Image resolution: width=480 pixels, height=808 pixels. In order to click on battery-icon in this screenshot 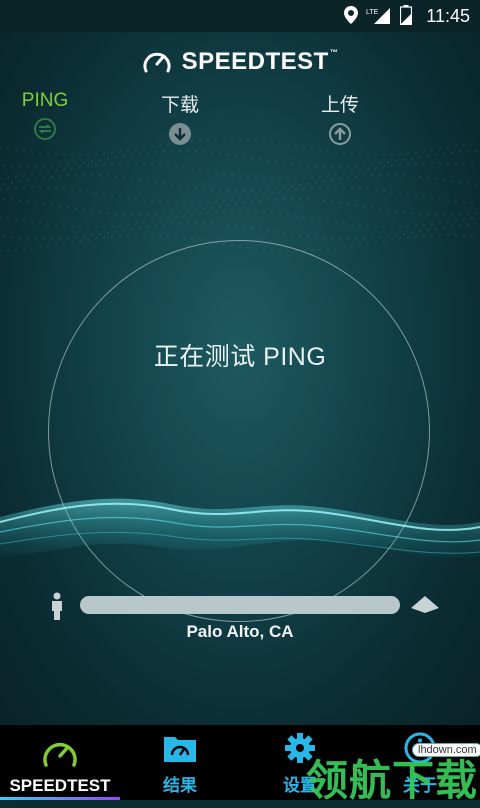, I will do `click(406, 16)`.